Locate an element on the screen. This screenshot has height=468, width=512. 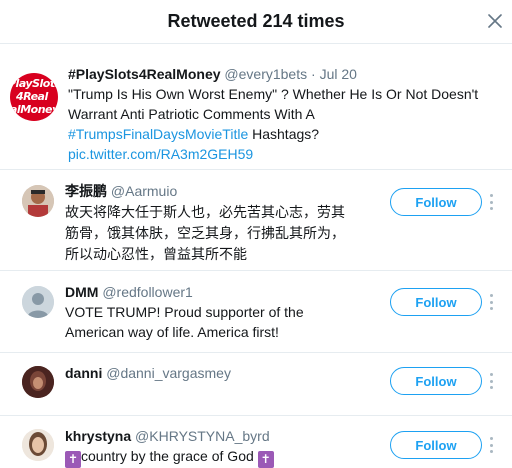
tweet-author-name: #PlaySlots4RealMoney is located at coordinates (144, 74).